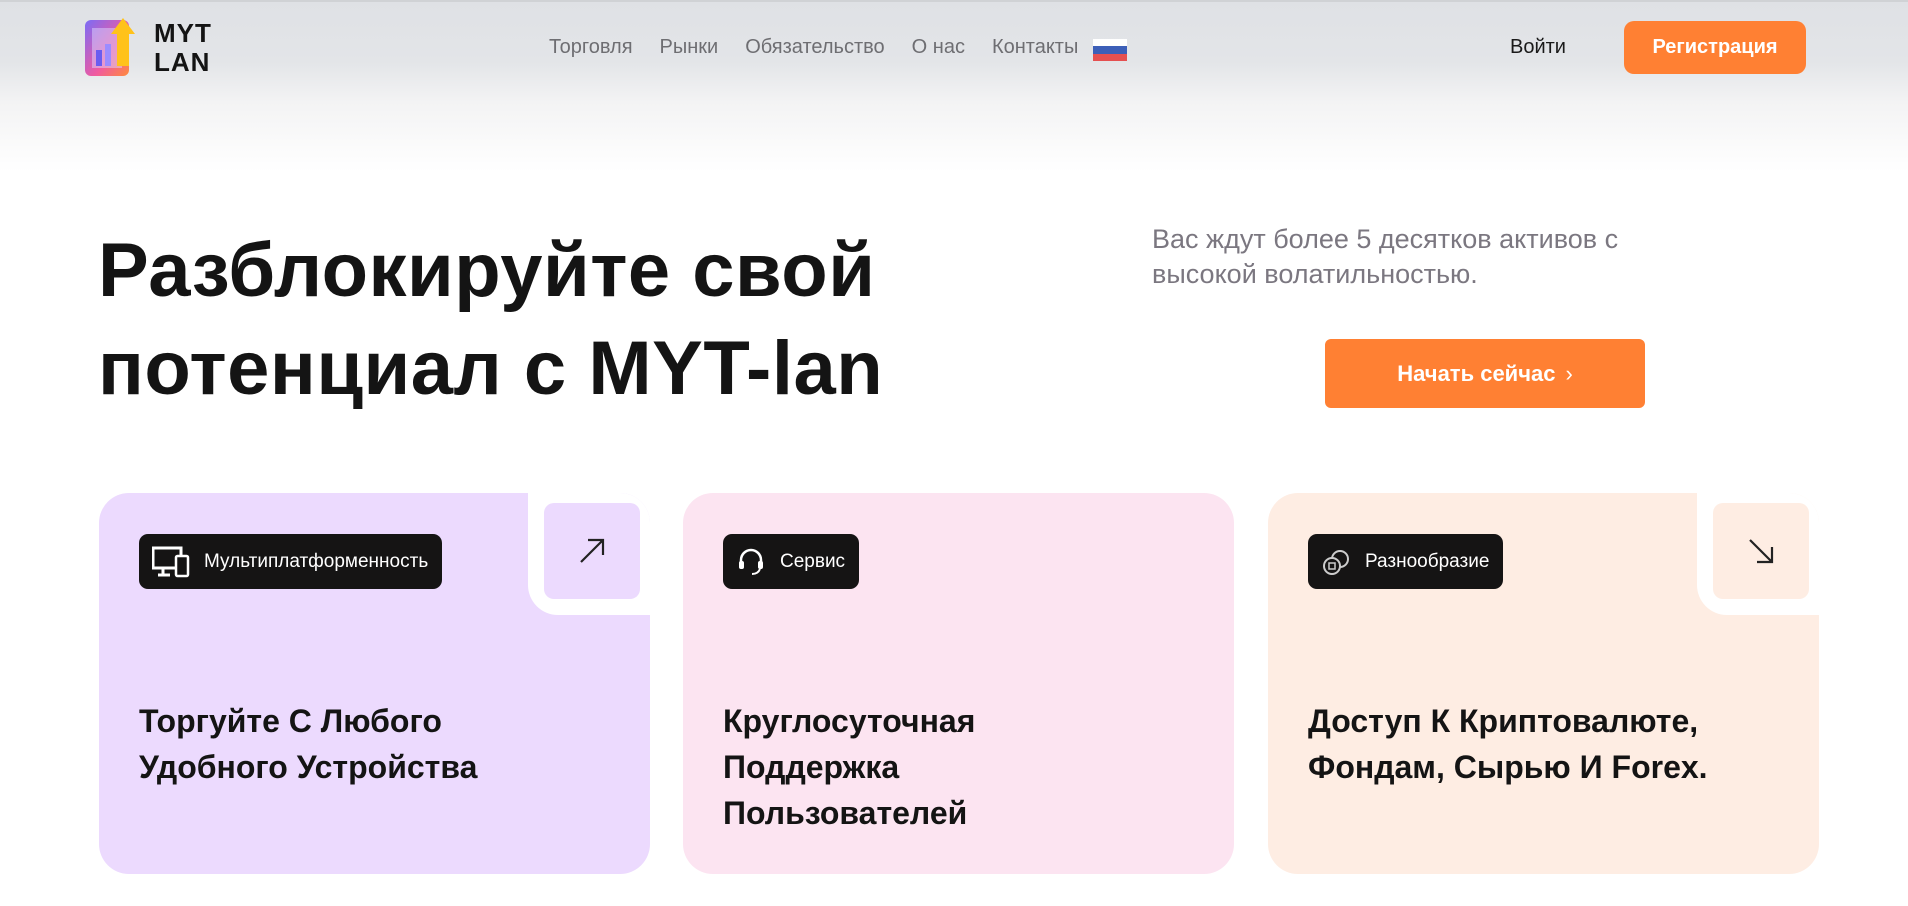 This screenshot has height=906, width=1908. I want to click on logo-icon, so click(113, 48).